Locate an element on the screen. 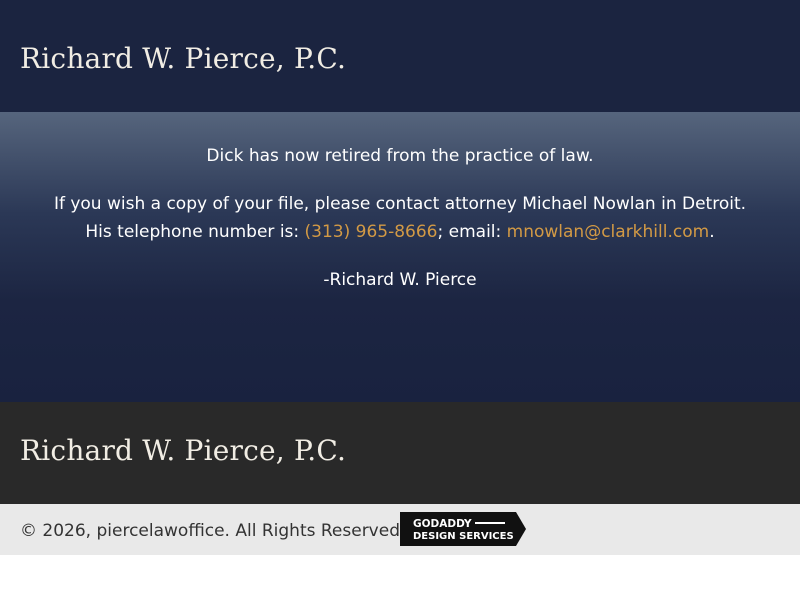 This screenshot has height=600, width=800. badge-divider is located at coordinates (490, 523).